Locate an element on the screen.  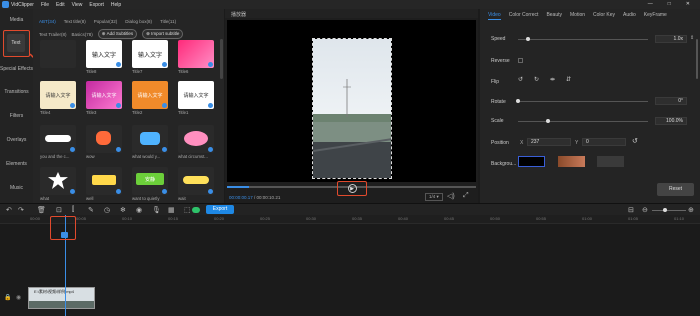
zoom-in-icon: ⊕ is located at coordinates (691, 210).